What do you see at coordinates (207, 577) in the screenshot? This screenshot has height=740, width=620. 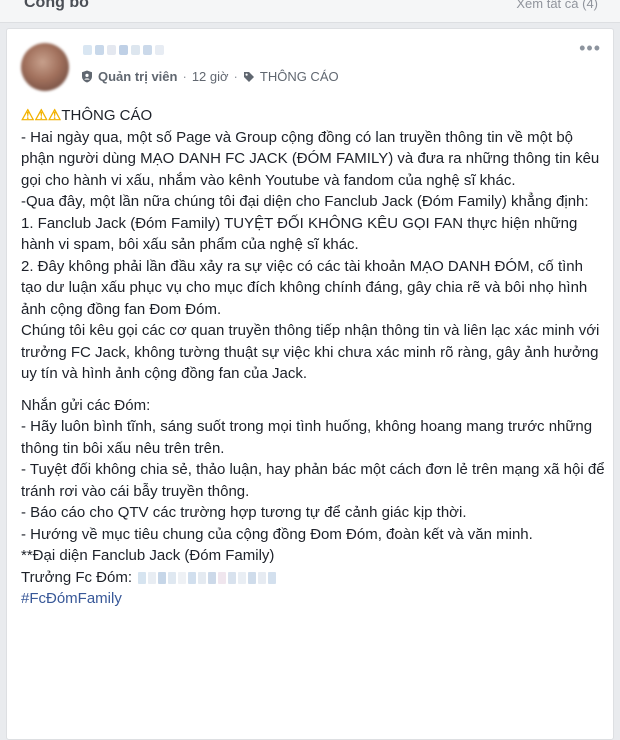 I see `signature-blurred` at bounding box center [207, 577].